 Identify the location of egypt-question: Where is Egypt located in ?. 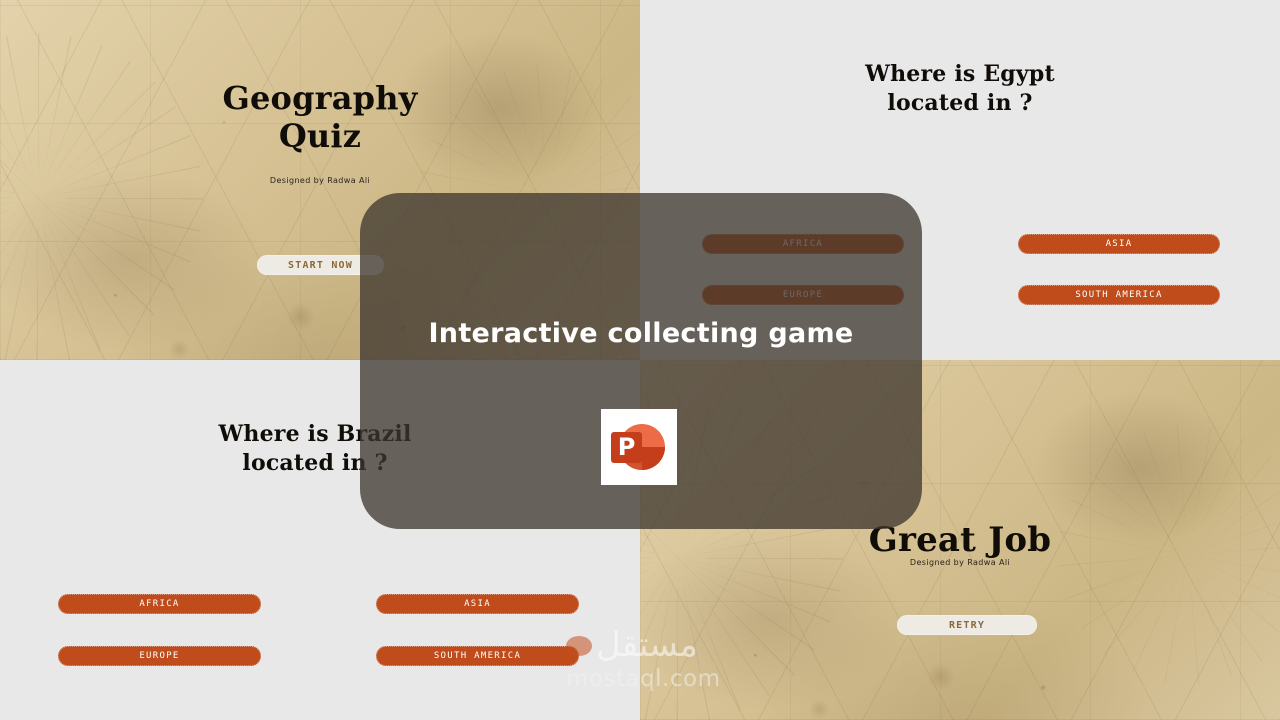
(960, 88).